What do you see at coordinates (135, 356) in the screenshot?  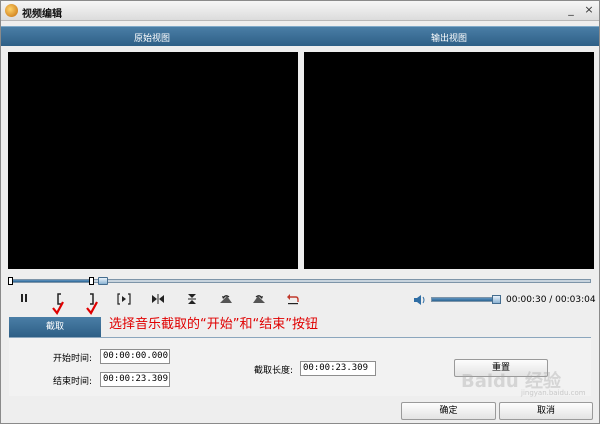 I see `start-time-field: 00:00:00.000` at bounding box center [135, 356].